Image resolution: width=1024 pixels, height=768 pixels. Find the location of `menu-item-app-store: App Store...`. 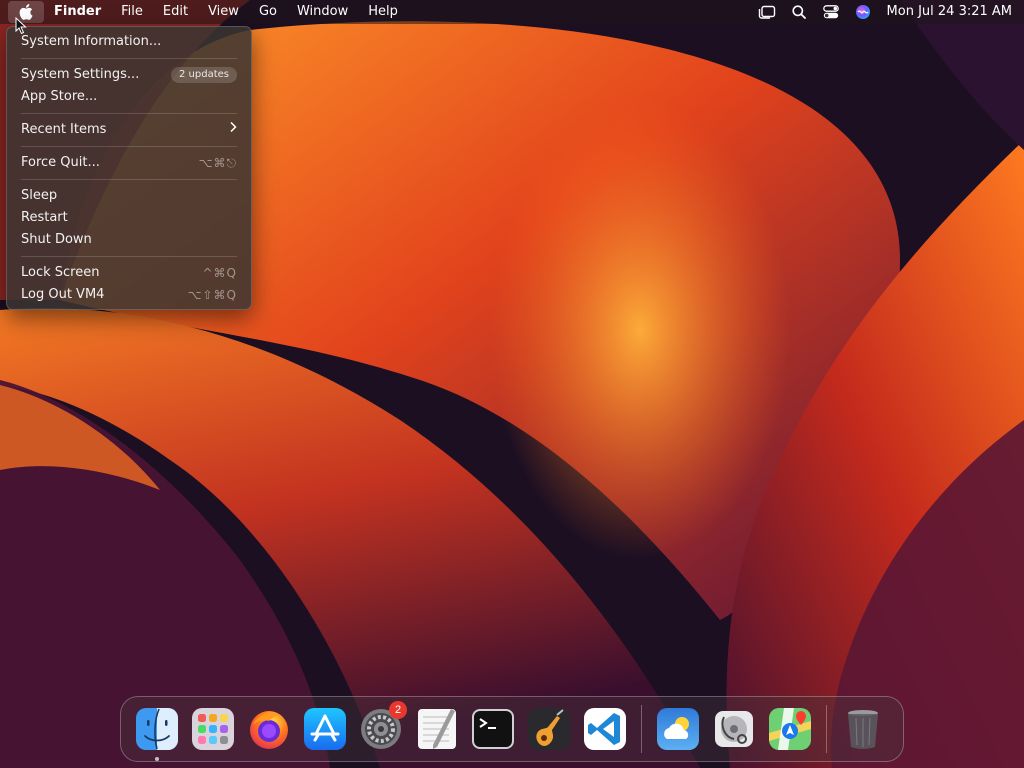

menu-item-app-store: App Store... is located at coordinates (129, 97).